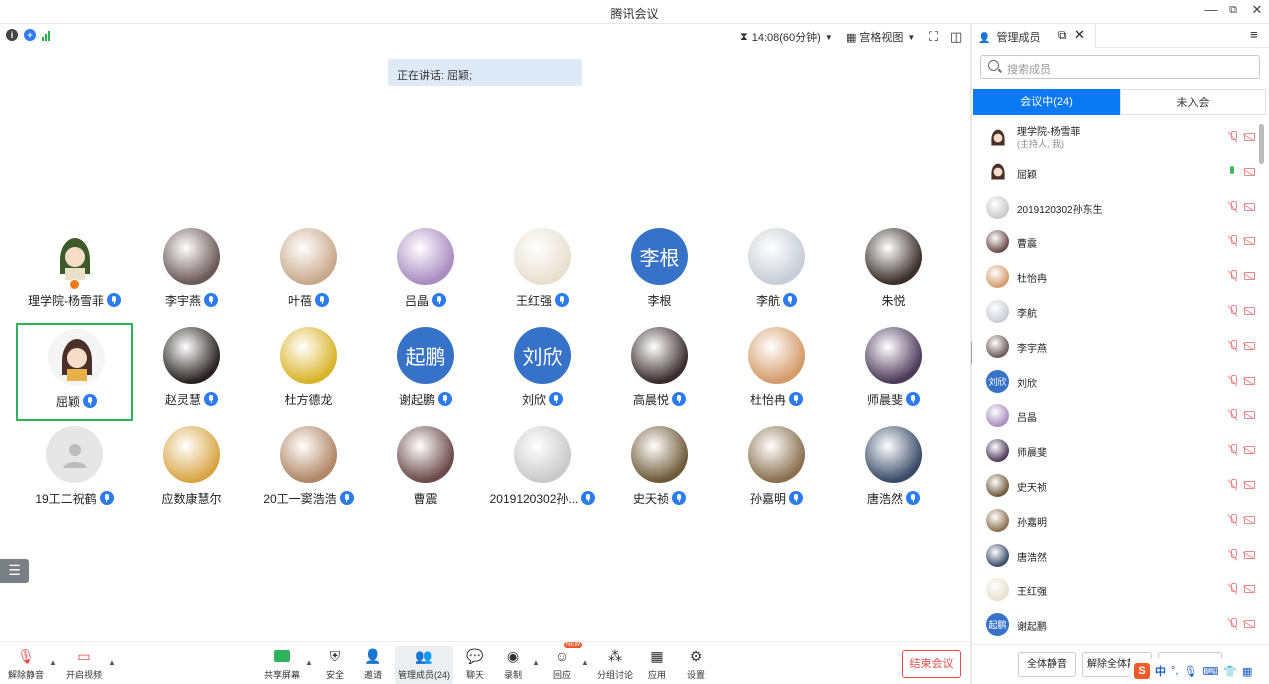  Describe the element at coordinates (308, 273) in the screenshot. I see `participant-tile: 叶蓓` at that location.